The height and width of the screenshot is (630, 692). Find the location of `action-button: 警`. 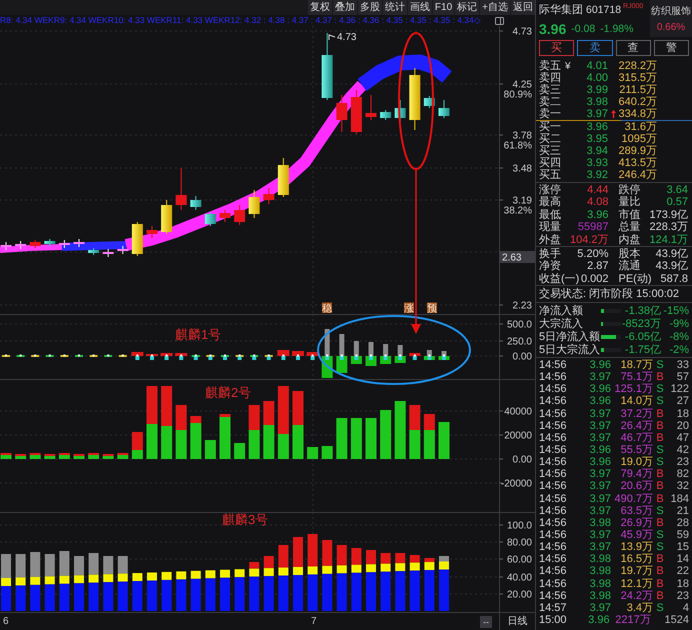

action-button: 警 is located at coordinates (671, 48).